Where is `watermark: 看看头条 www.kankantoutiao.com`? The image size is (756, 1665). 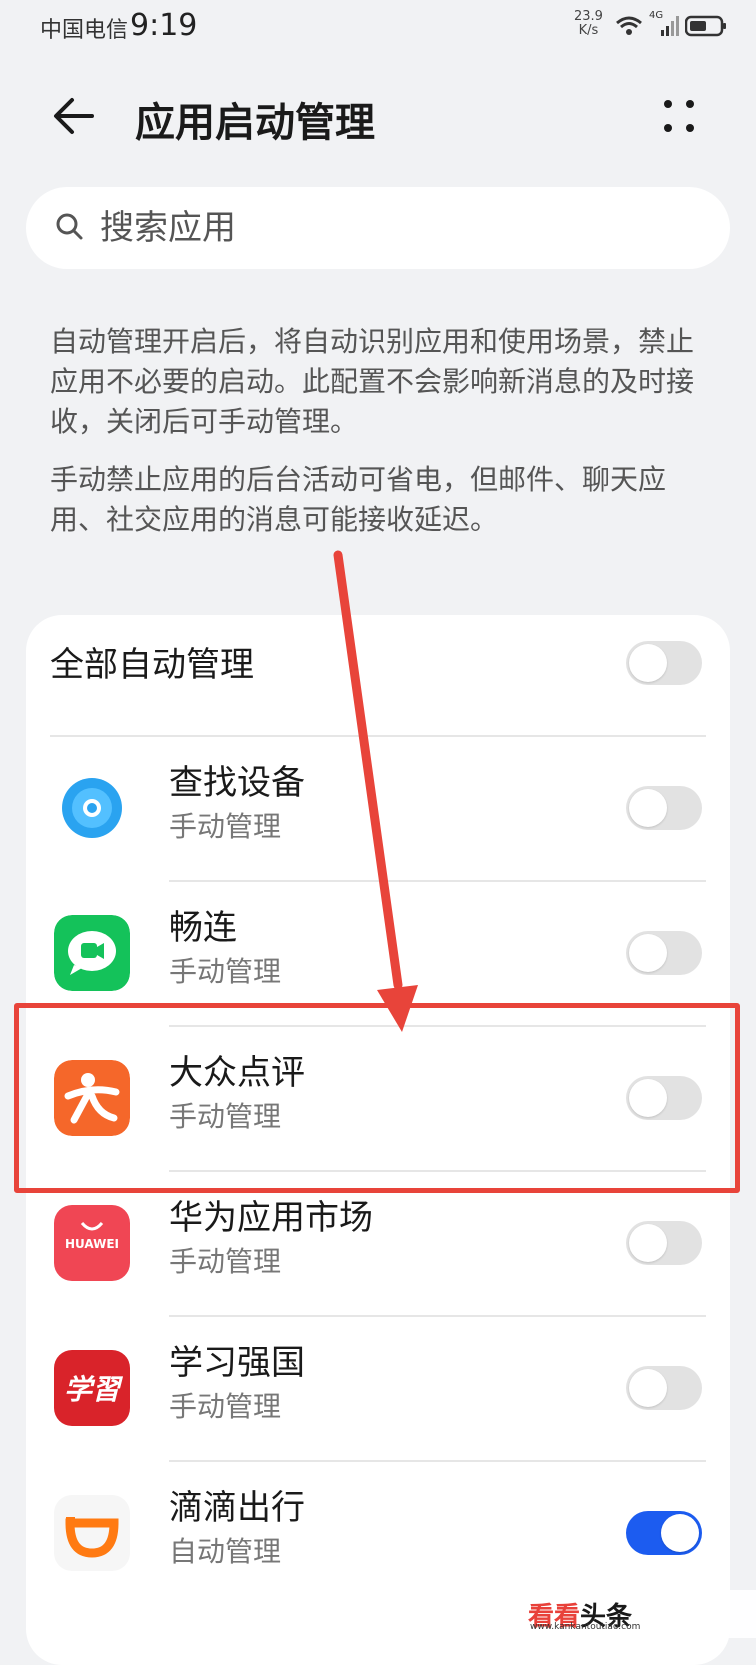
watermark: 看看头条 www.kankantoutiao.com is located at coordinates (642, 1614).